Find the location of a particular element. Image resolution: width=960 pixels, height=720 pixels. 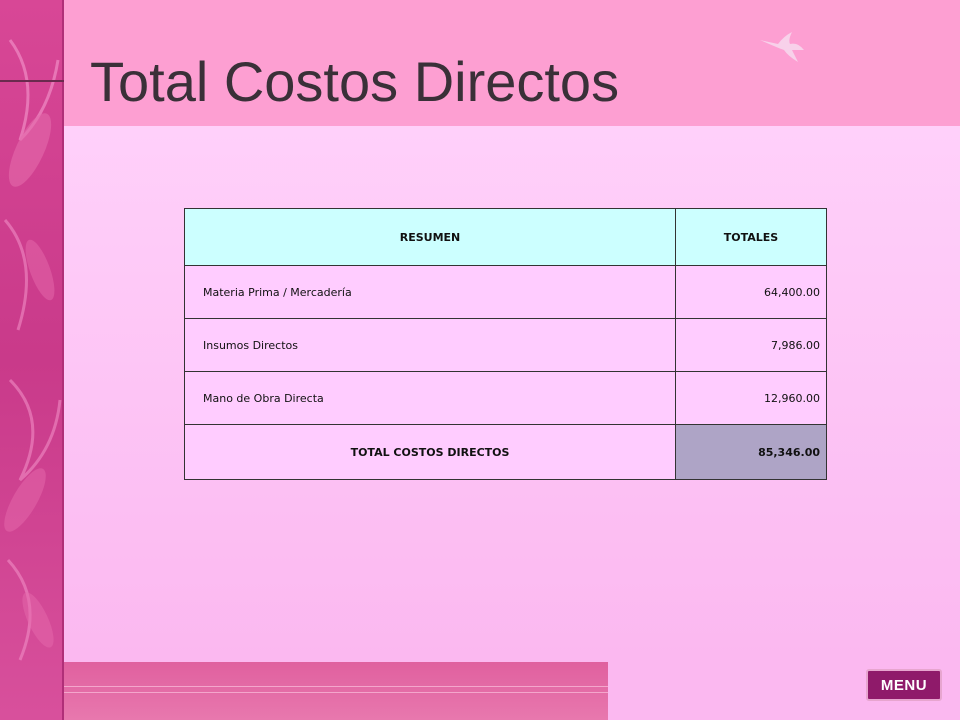

column-header-resumen: RESUMEN is located at coordinates (430, 237).